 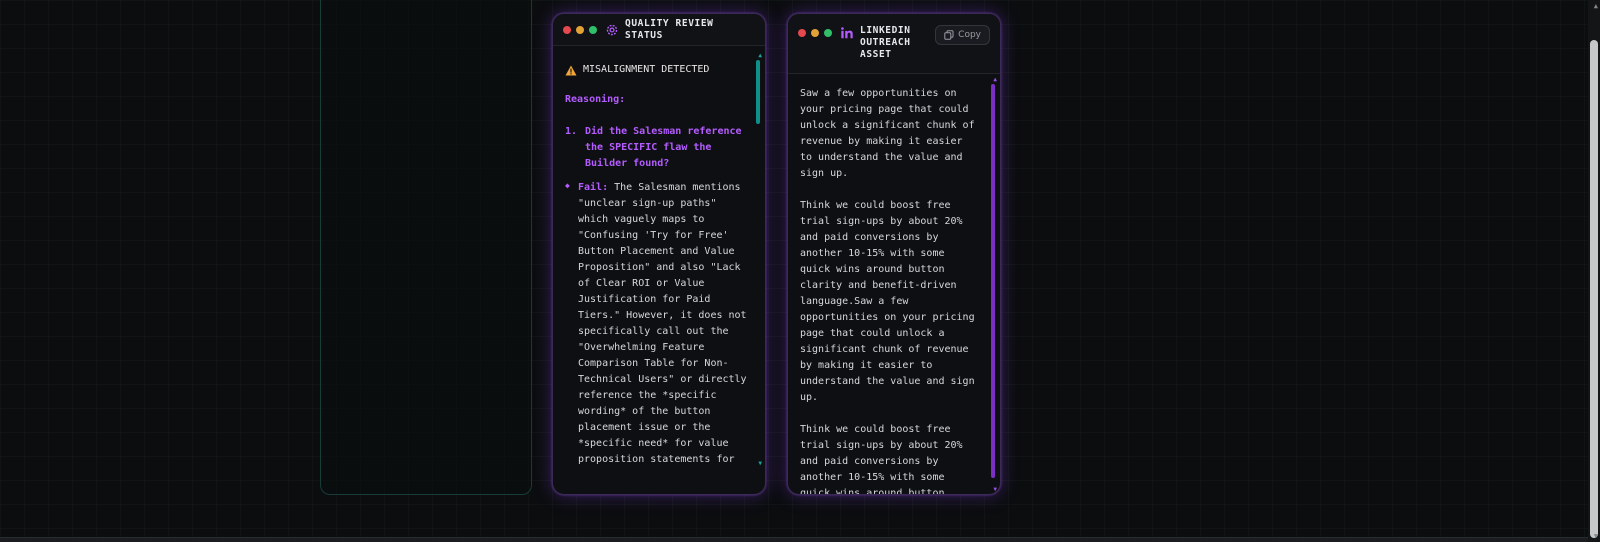 I want to click on linkedin-scrollbar-thumb, so click(x=993, y=281).